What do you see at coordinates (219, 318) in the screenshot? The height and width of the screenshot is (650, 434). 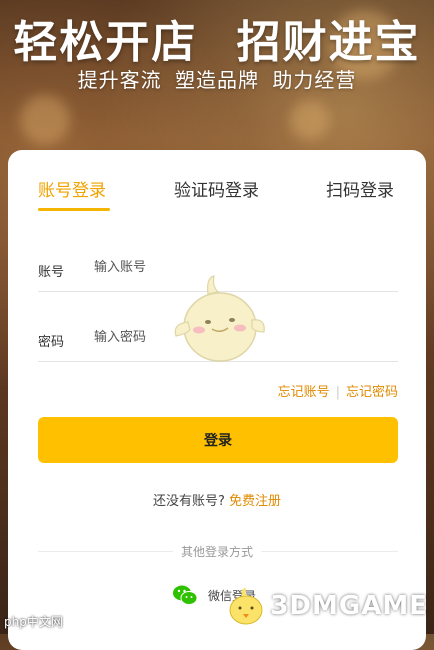 I see `mascot-chick-icon` at bounding box center [219, 318].